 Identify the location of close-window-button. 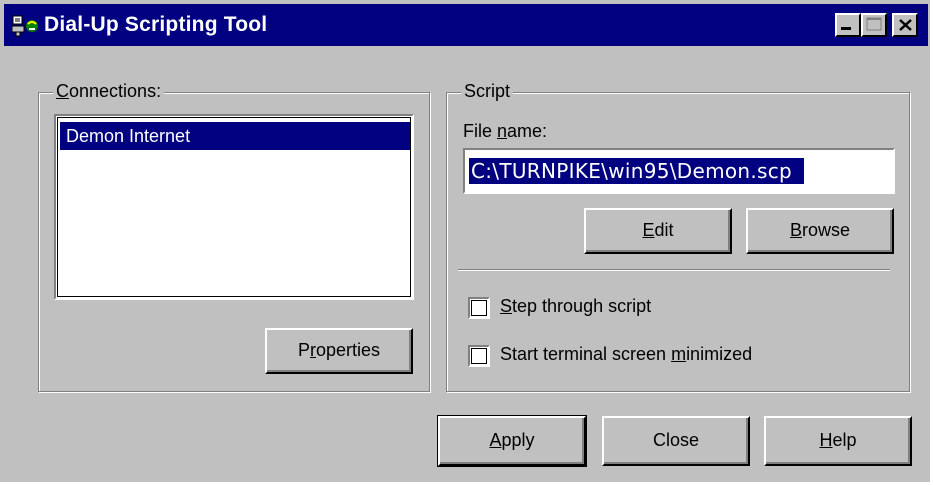
(905, 25).